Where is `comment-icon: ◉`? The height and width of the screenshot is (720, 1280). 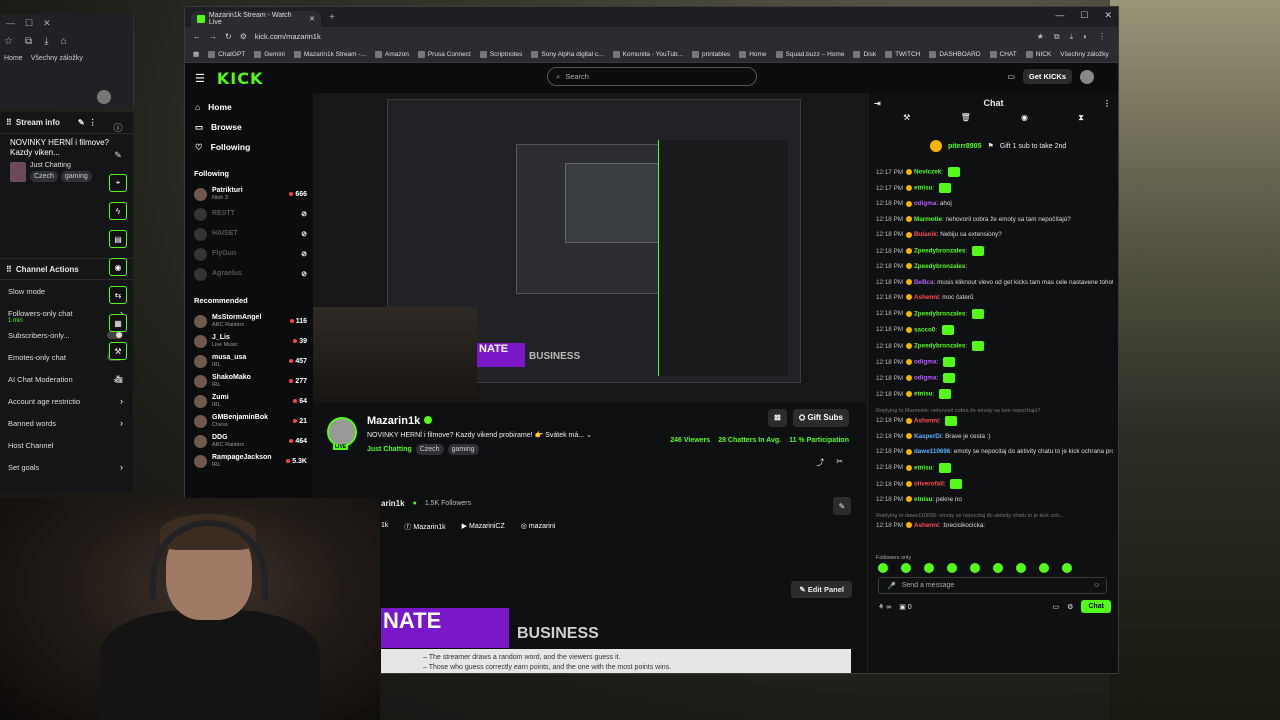 comment-icon: ◉ is located at coordinates (1024, 122).